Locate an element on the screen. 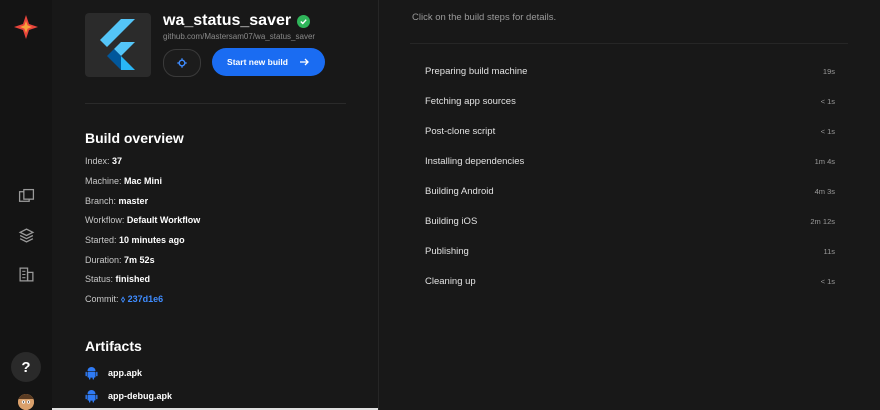  artifact-item: app.apk is located at coordinates (113, 373).